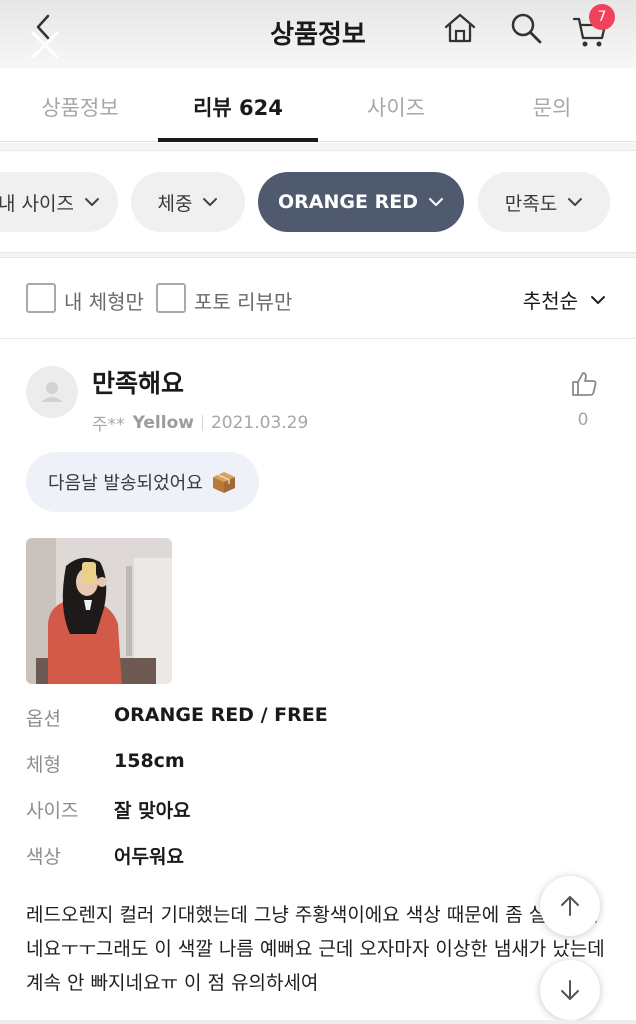 The image size is (636, 1024). What do you see at coordinates (318, 1022) in the screenshot?
I see `bottom-divider` at bounding box center [318, 1022].